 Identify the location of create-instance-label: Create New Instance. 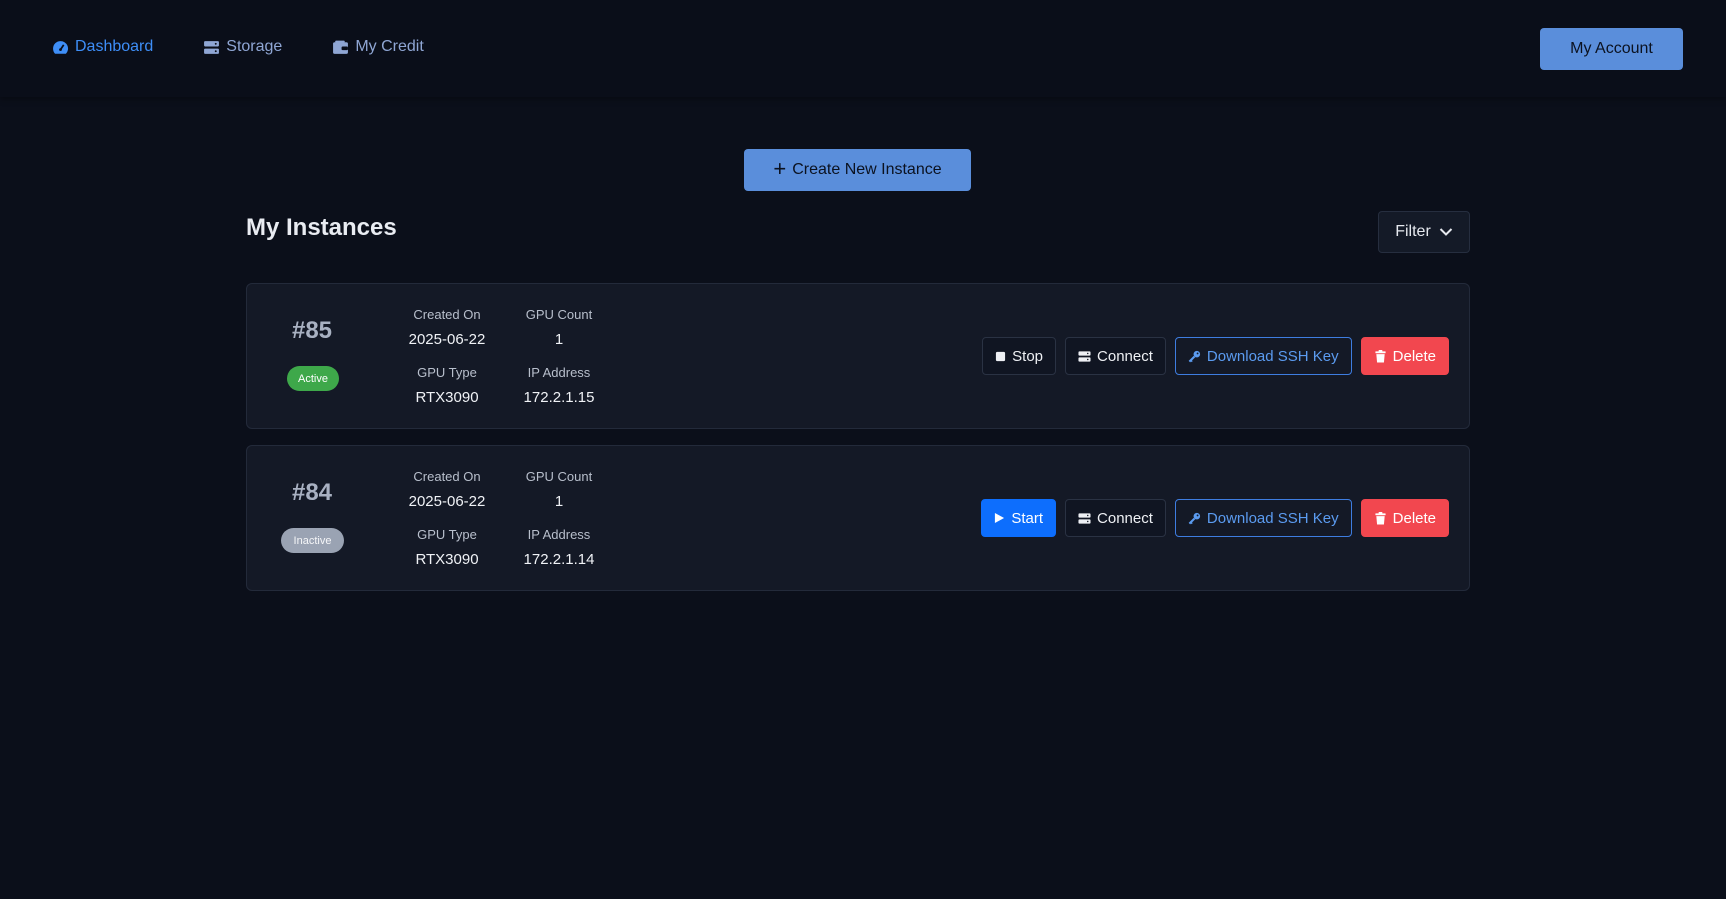
(867, 169).